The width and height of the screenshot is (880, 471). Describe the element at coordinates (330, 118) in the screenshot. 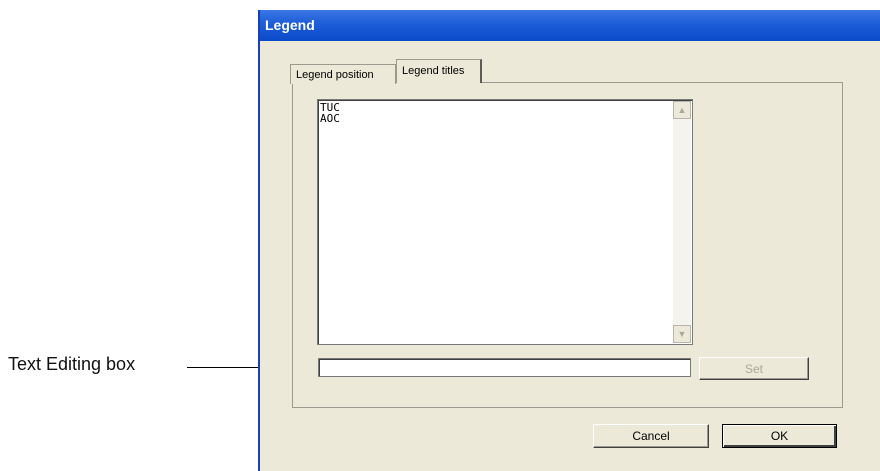

I see `list-item: AOC` at that location.